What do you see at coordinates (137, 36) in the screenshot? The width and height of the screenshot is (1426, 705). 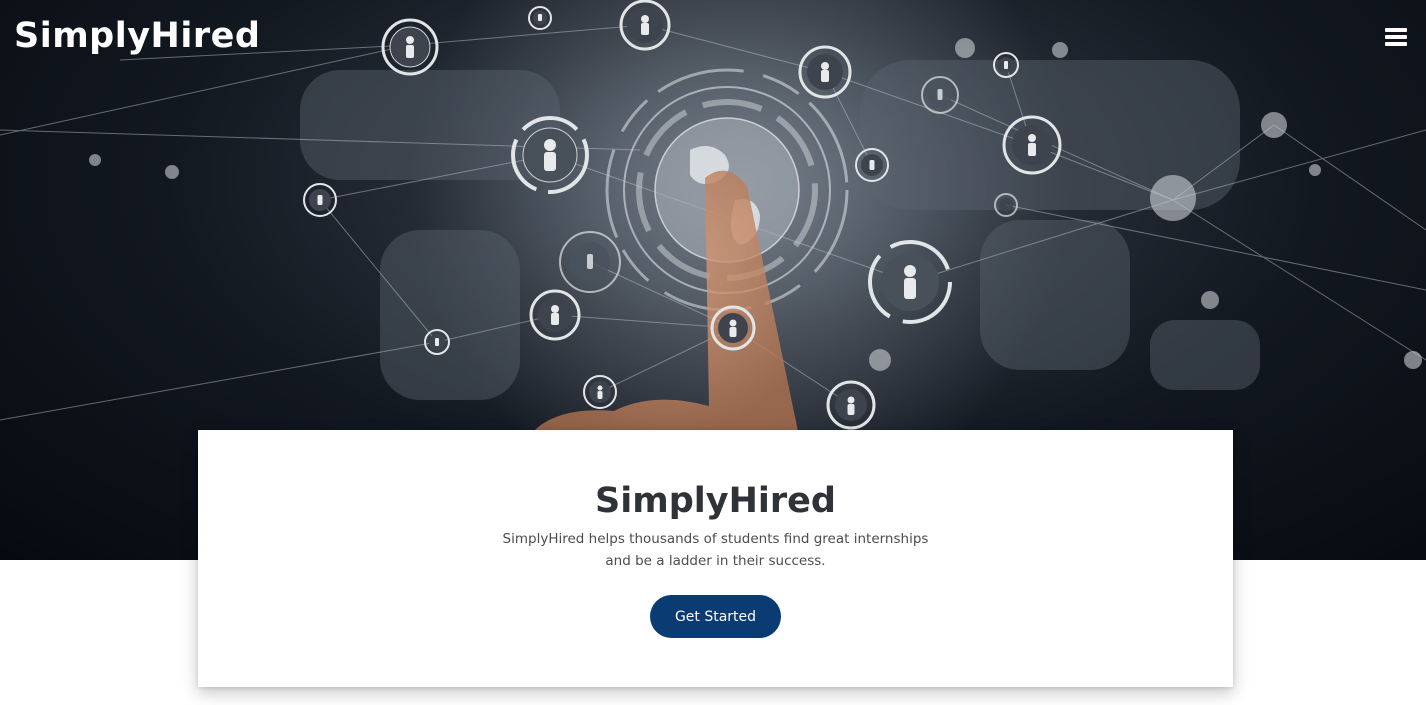 I see `logo: SimplyHired` at bounding box center [137, 36].